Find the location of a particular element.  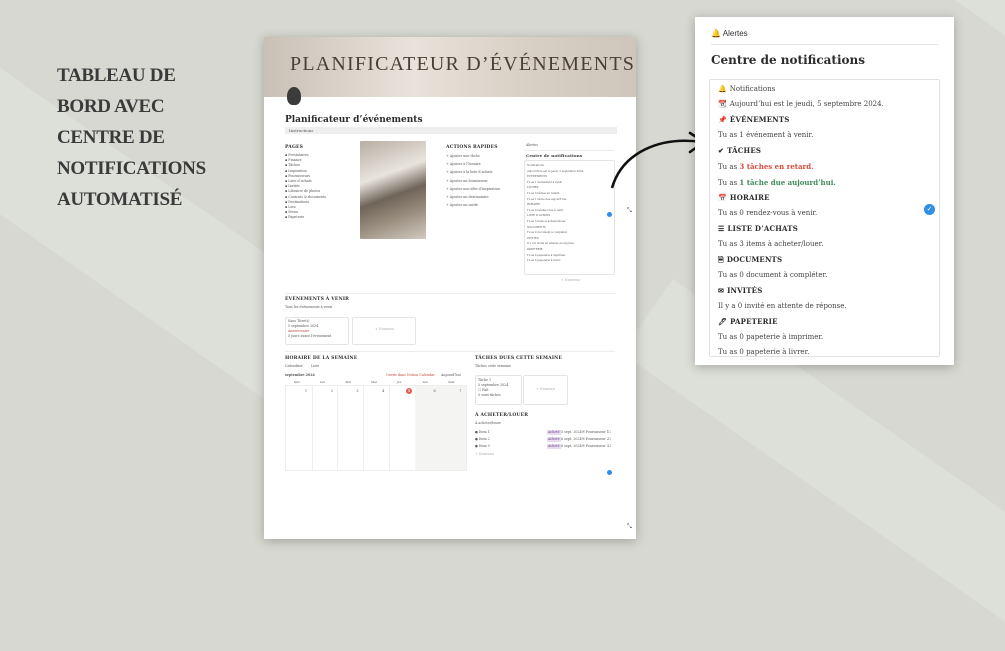

mini-notification-row: Tu as 3 items à acheter/louer. is located at coordinates (547, 221).